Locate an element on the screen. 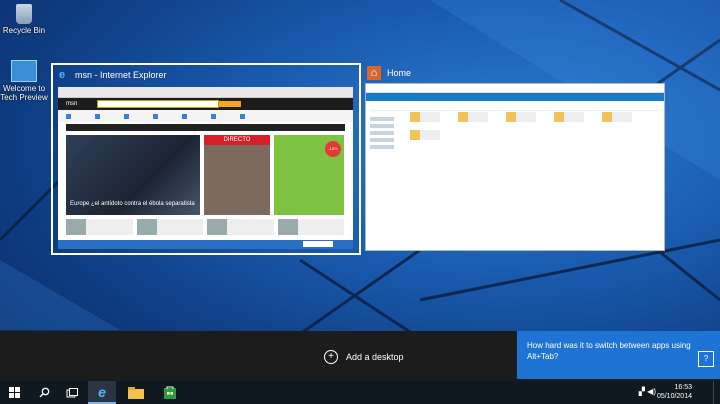 The width and height of the screenshot is (720, 404). window-title-bar: ⌂ Home is located at coordinates (388, 73).